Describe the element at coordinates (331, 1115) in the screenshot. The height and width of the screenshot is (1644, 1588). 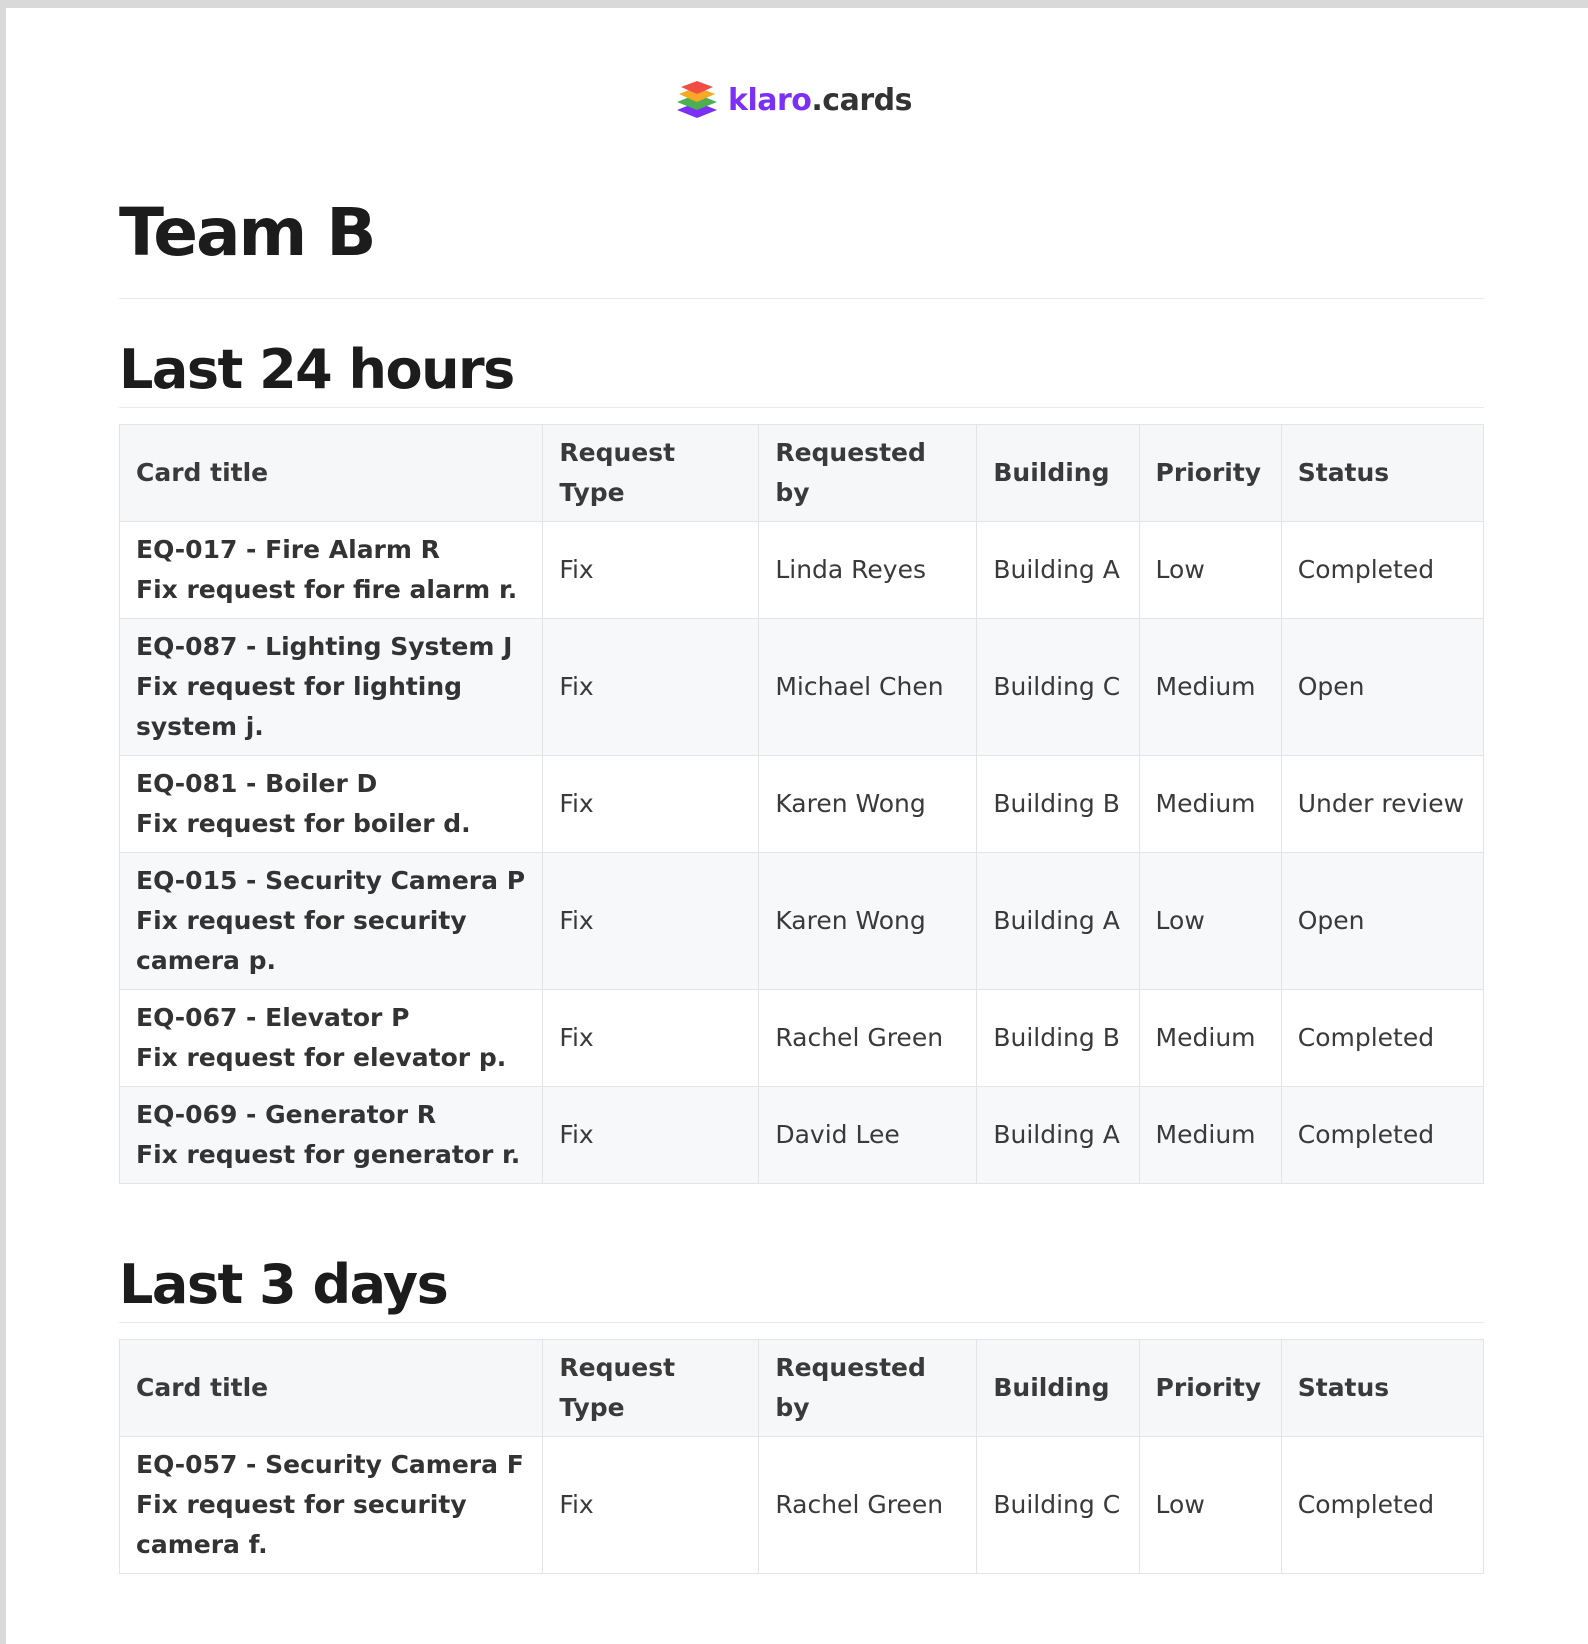
I see `card-id: EQ-069 - Generator R` at that location.